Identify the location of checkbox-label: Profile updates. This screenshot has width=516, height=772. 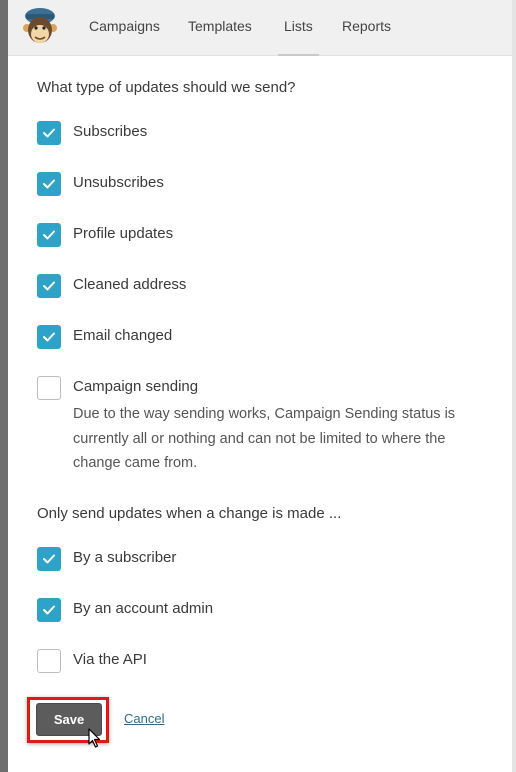
(123, 233).